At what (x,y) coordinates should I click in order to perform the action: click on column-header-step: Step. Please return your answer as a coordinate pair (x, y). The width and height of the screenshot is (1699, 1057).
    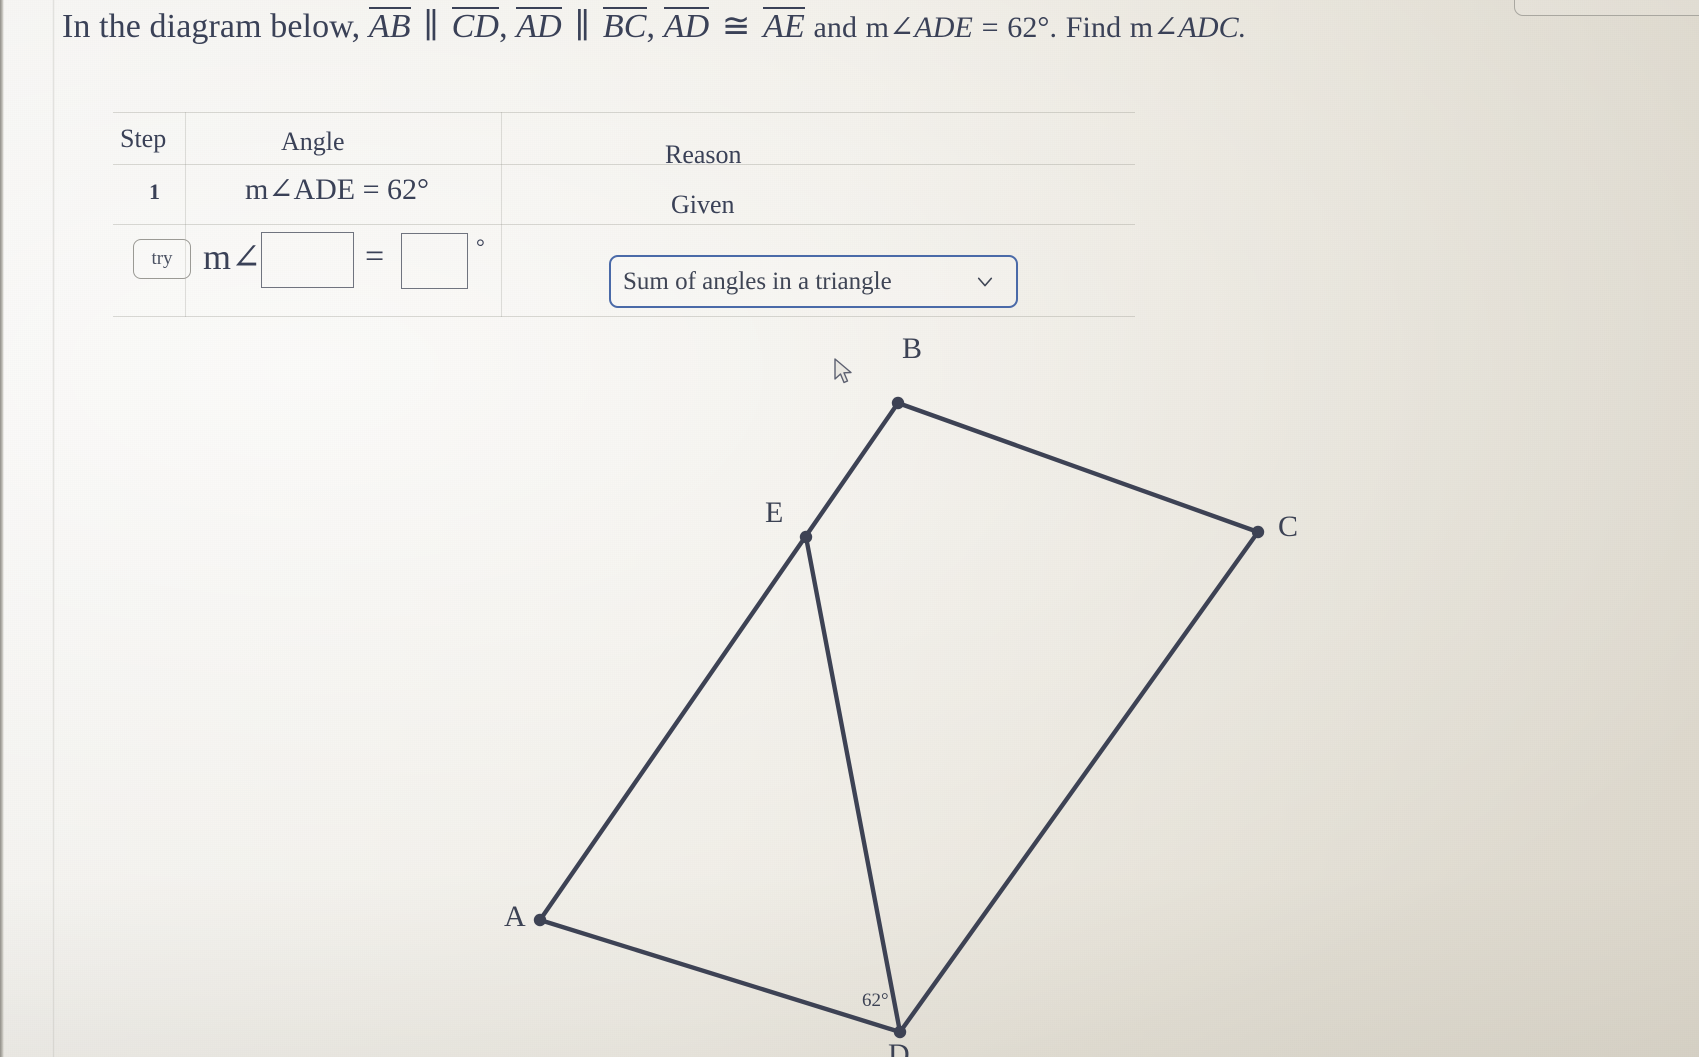
    Looking at the image, I should click on (143, 138).